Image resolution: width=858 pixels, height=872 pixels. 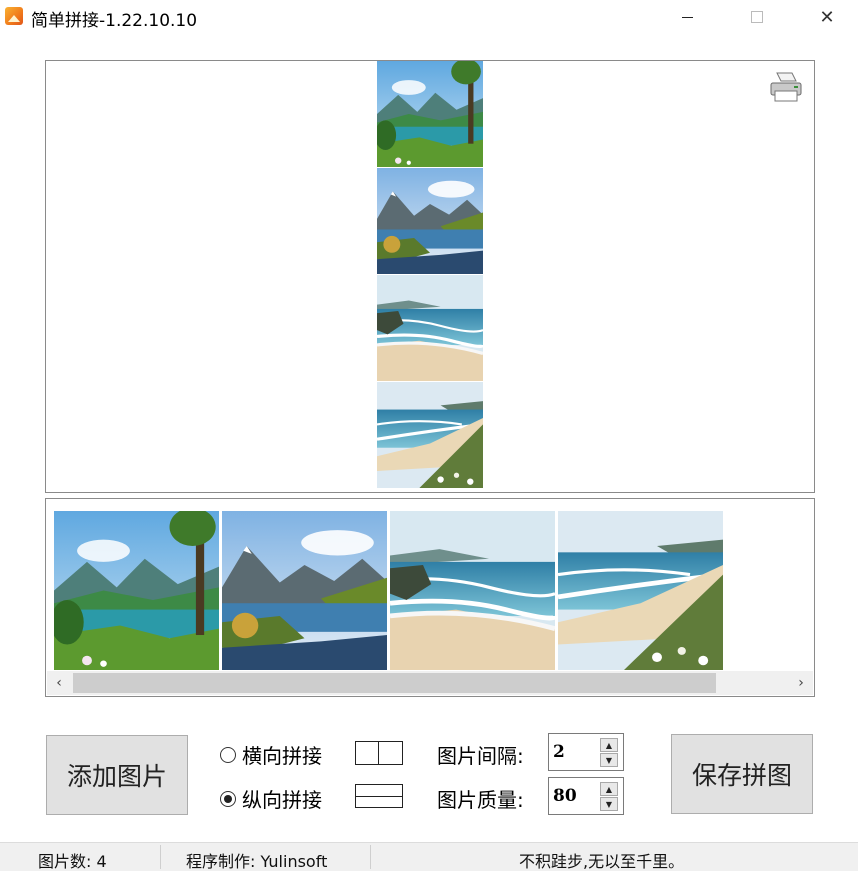 What do you see at coordinates (786, 88) in the screenshot?
I see `printer-icon` at bounding box center [786, 88].